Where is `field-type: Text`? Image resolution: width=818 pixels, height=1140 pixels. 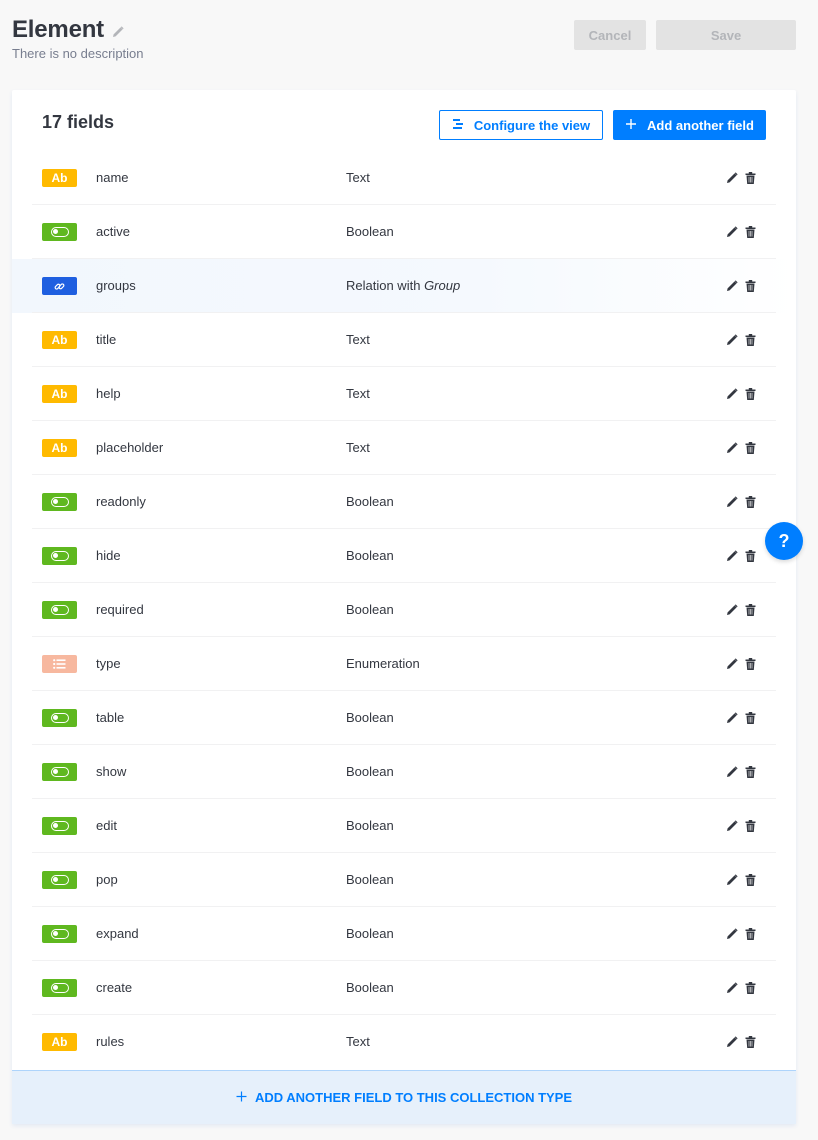 field-type: Text is located at coordinates (358, 393).